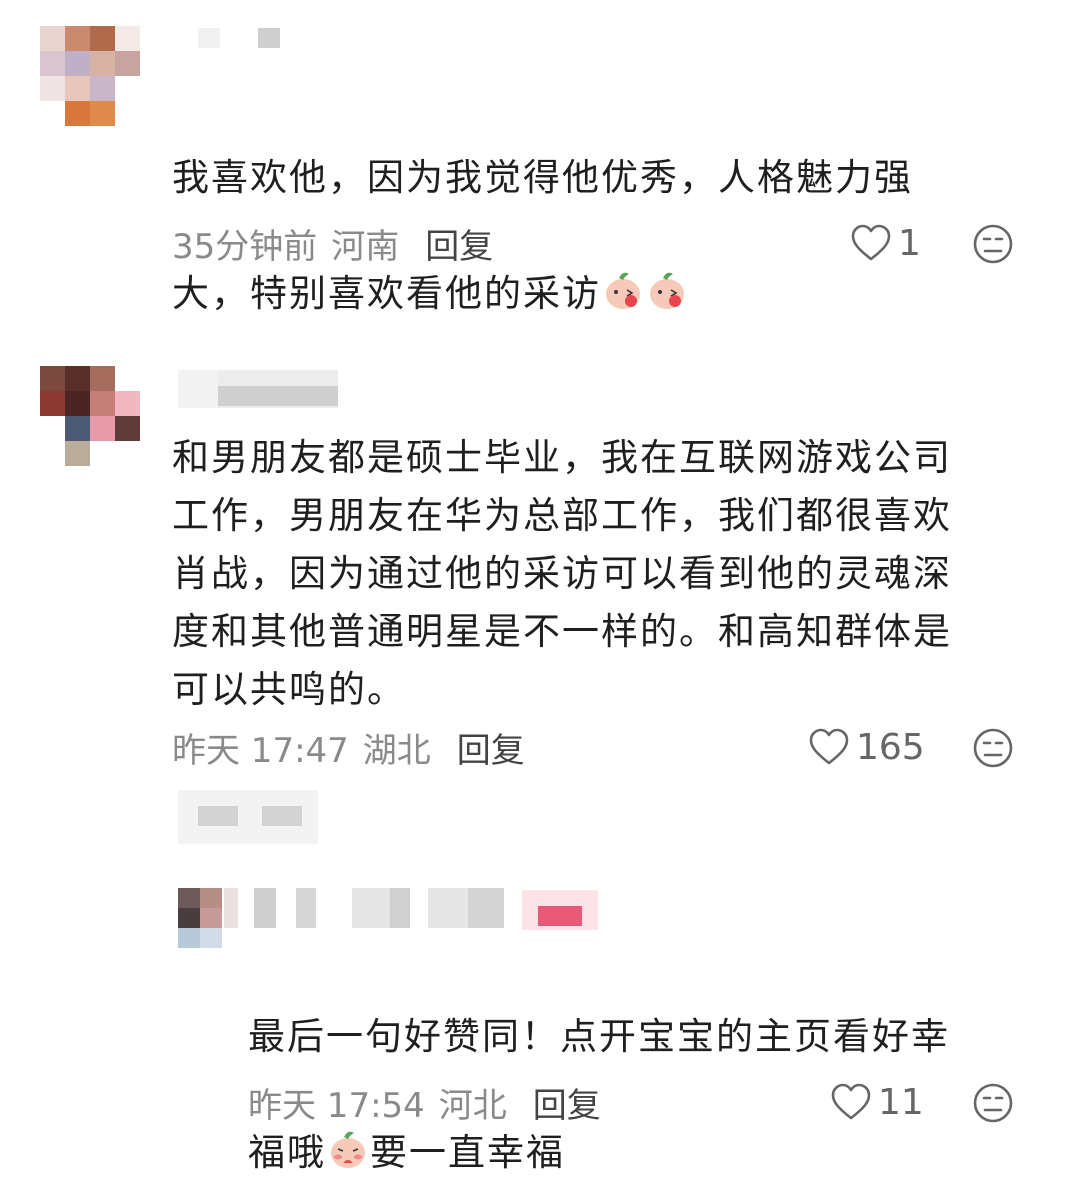 Image resolution: width=1080 pixels, height=1188 pixels. What do you see at coordinates (599, 1066) in the screenshot?
I see `reply-text: 最后一句好赞同！点开宝宝的主页看好幸 福哦 要一直幸福` at bounding box center [599, 1066].